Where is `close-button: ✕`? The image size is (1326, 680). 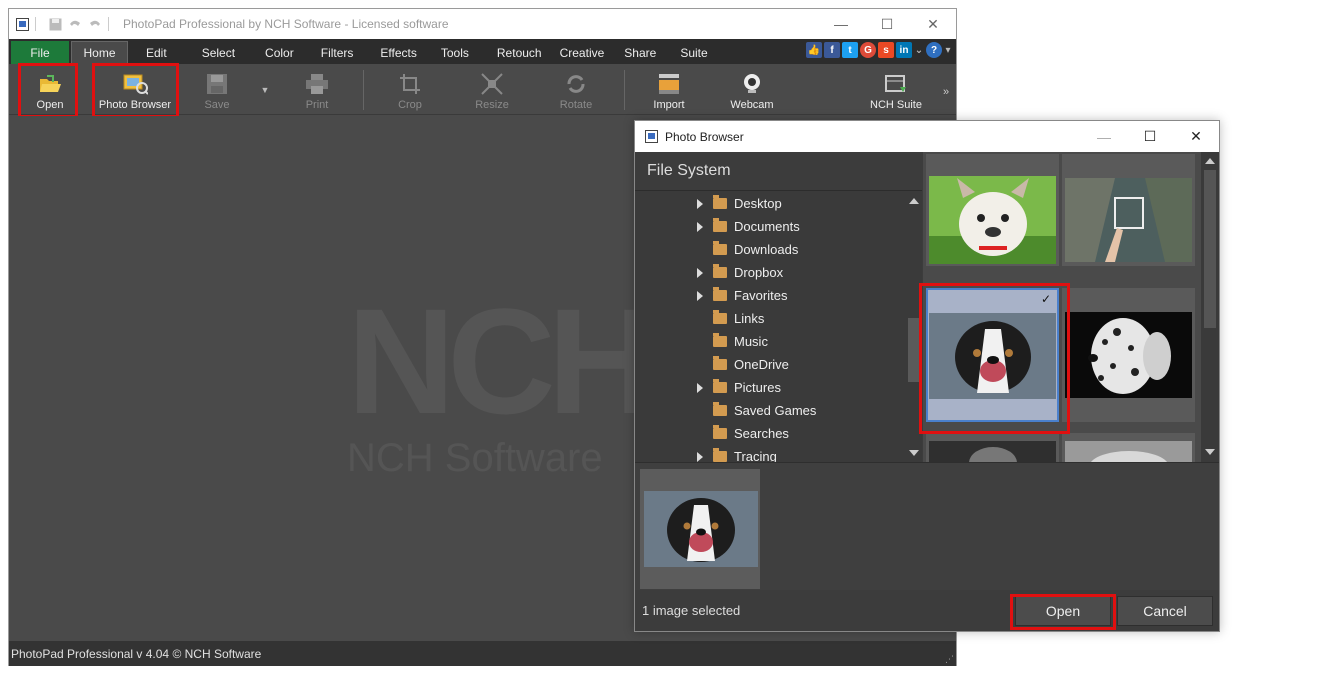
close-button: ✕ is located at coordinates (933, 24).